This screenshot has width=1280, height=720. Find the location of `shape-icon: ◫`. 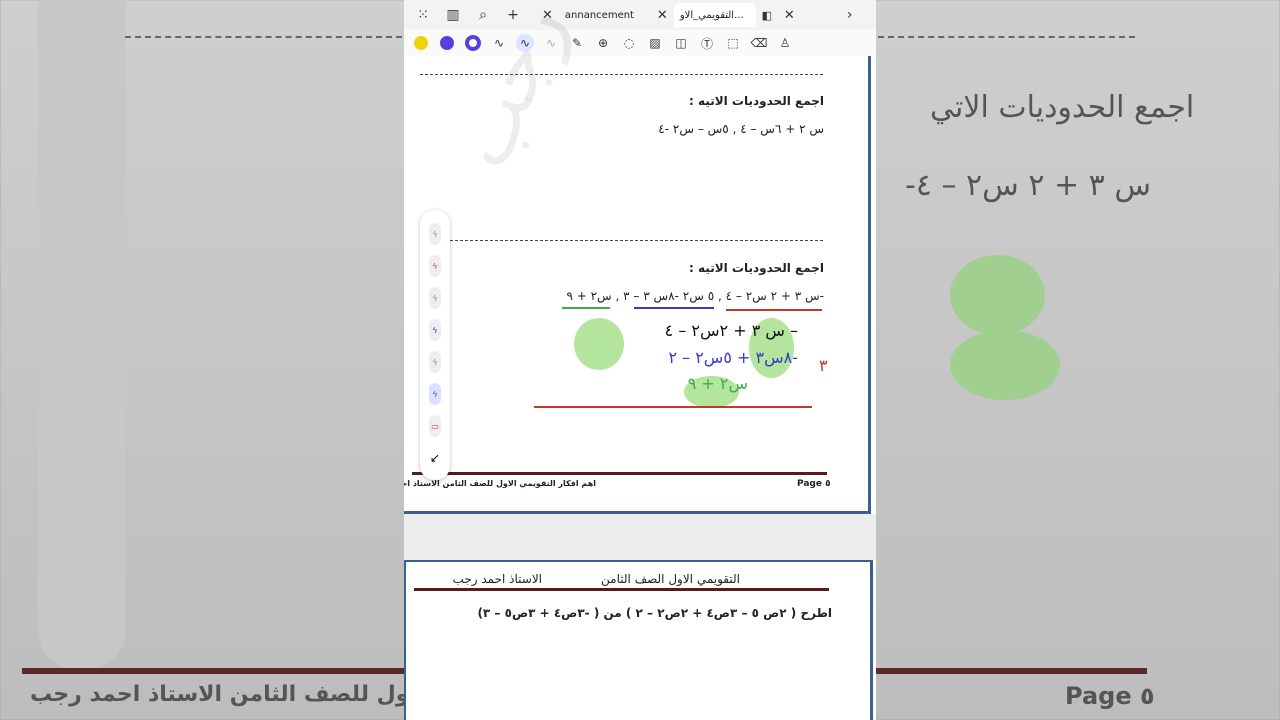

shape-icon: ◫ is located at coordinates (681, 43).